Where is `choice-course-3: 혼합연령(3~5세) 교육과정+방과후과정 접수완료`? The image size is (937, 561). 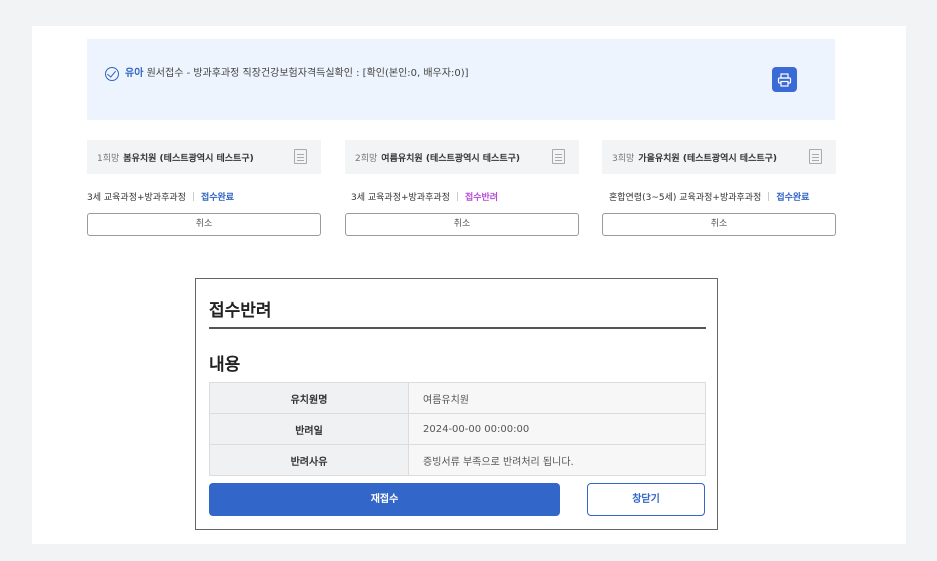 choice-course-3: 혼합연령(3~5세) 교육과정+방과후과정 접수완료 is located at coordinates (709, 196).